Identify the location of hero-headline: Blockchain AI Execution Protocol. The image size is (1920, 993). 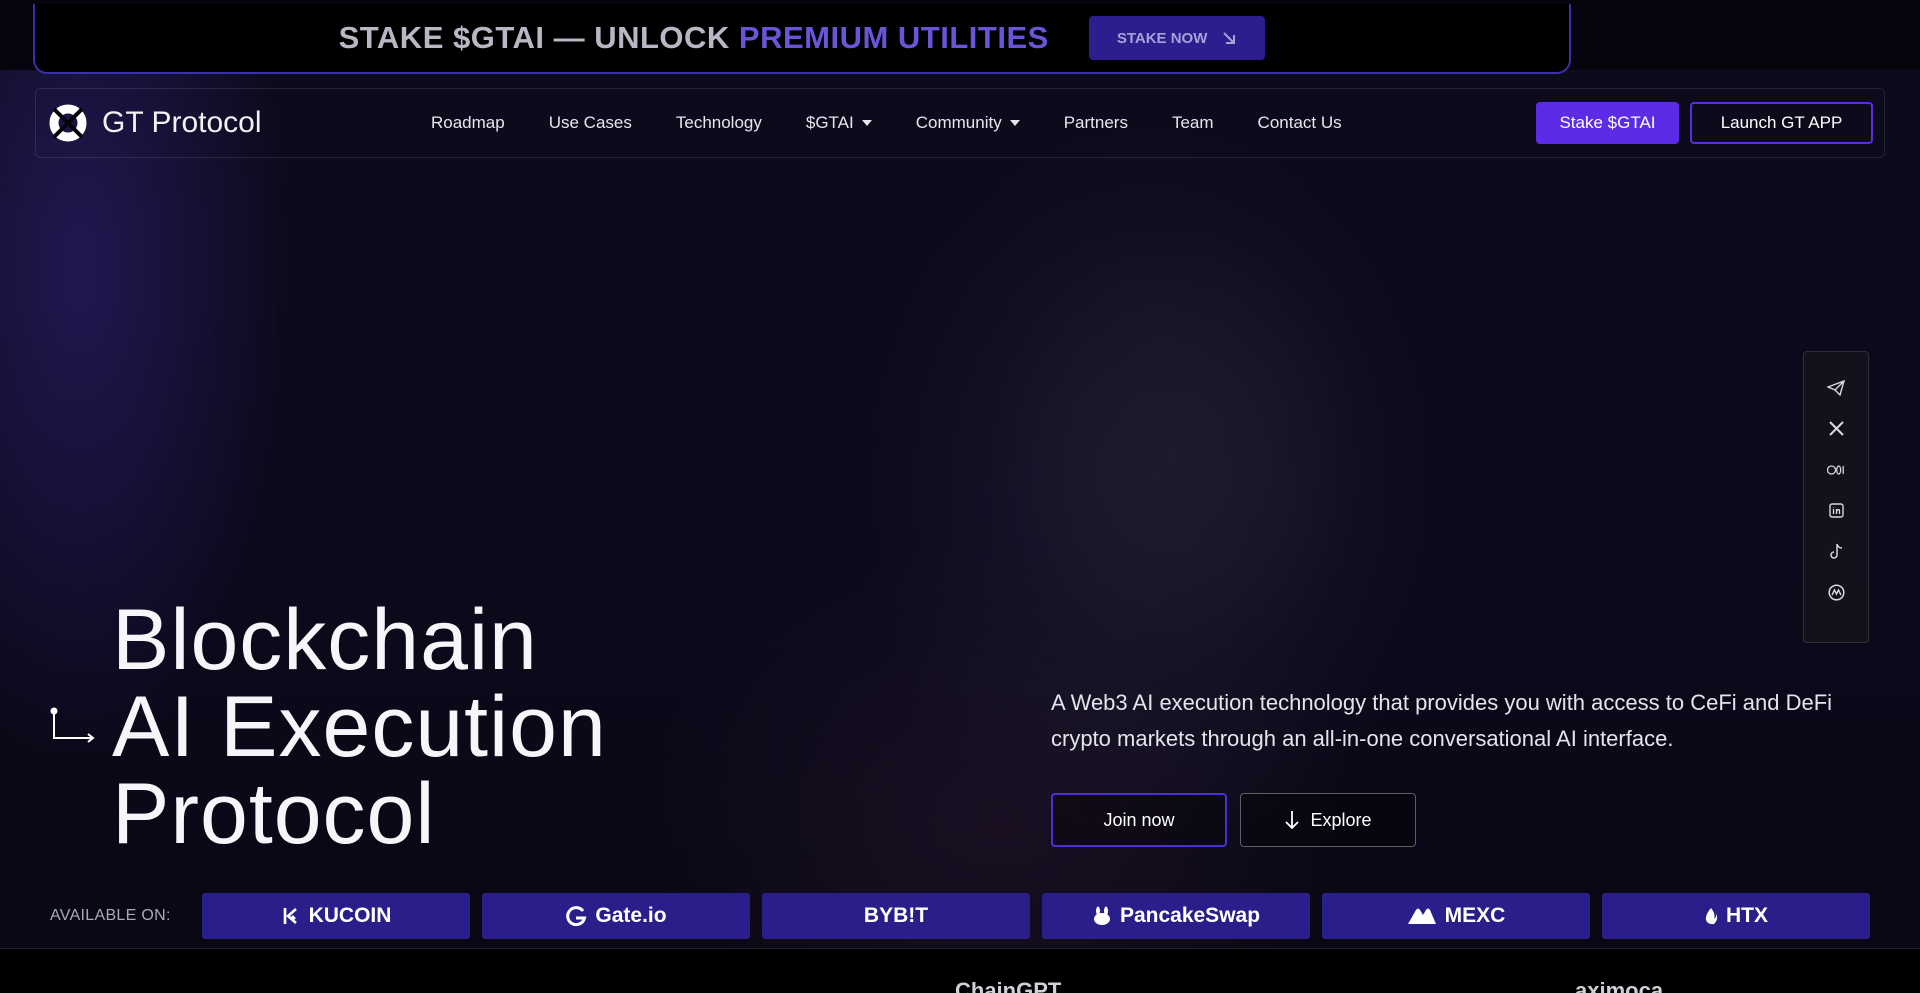
(359, 727).